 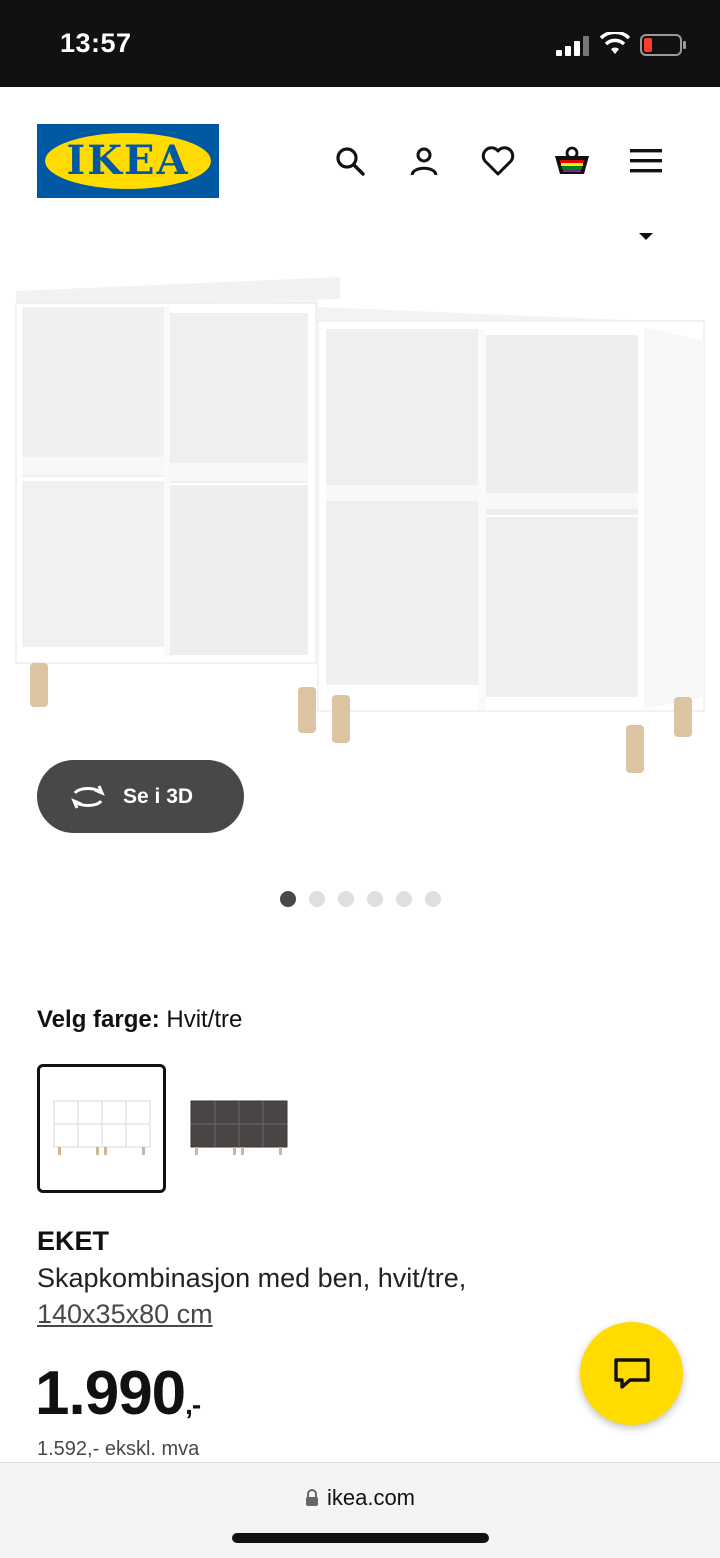 I want to click on browser-bar: ikea.com, so click(x=360, y=1510).